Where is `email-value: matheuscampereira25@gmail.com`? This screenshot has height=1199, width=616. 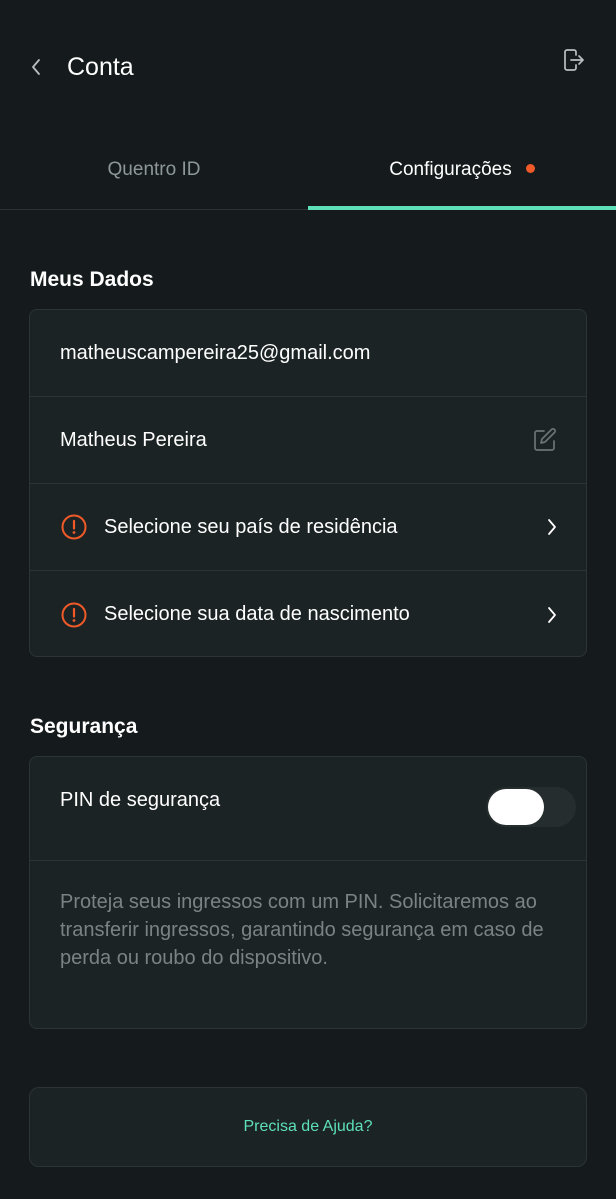 email-value: matheuscampereira25@gmail.com is located at coordinates (215, 352).